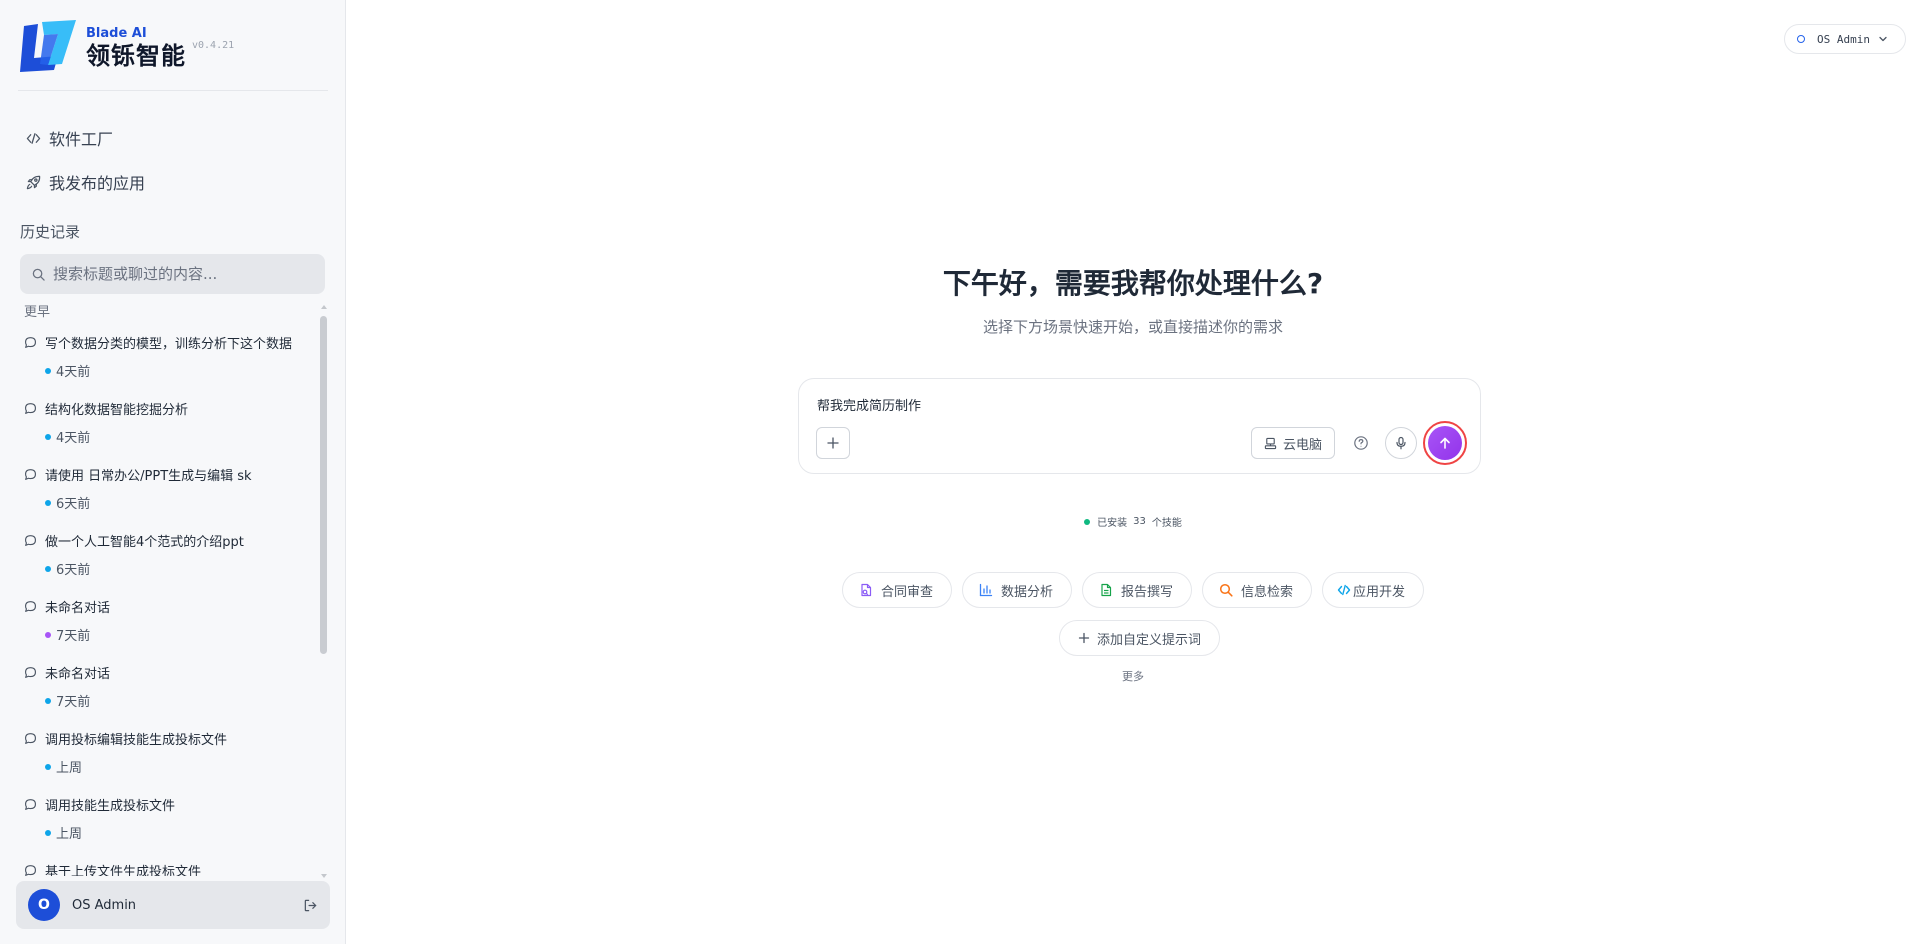 The width and height of the screenshot is (1920, 944). Describe the element at coordinates (148, 476) in the screenshot. I see `history-item-title: 请使用 日常办公/PPT生成与编辑 sk` at that location.